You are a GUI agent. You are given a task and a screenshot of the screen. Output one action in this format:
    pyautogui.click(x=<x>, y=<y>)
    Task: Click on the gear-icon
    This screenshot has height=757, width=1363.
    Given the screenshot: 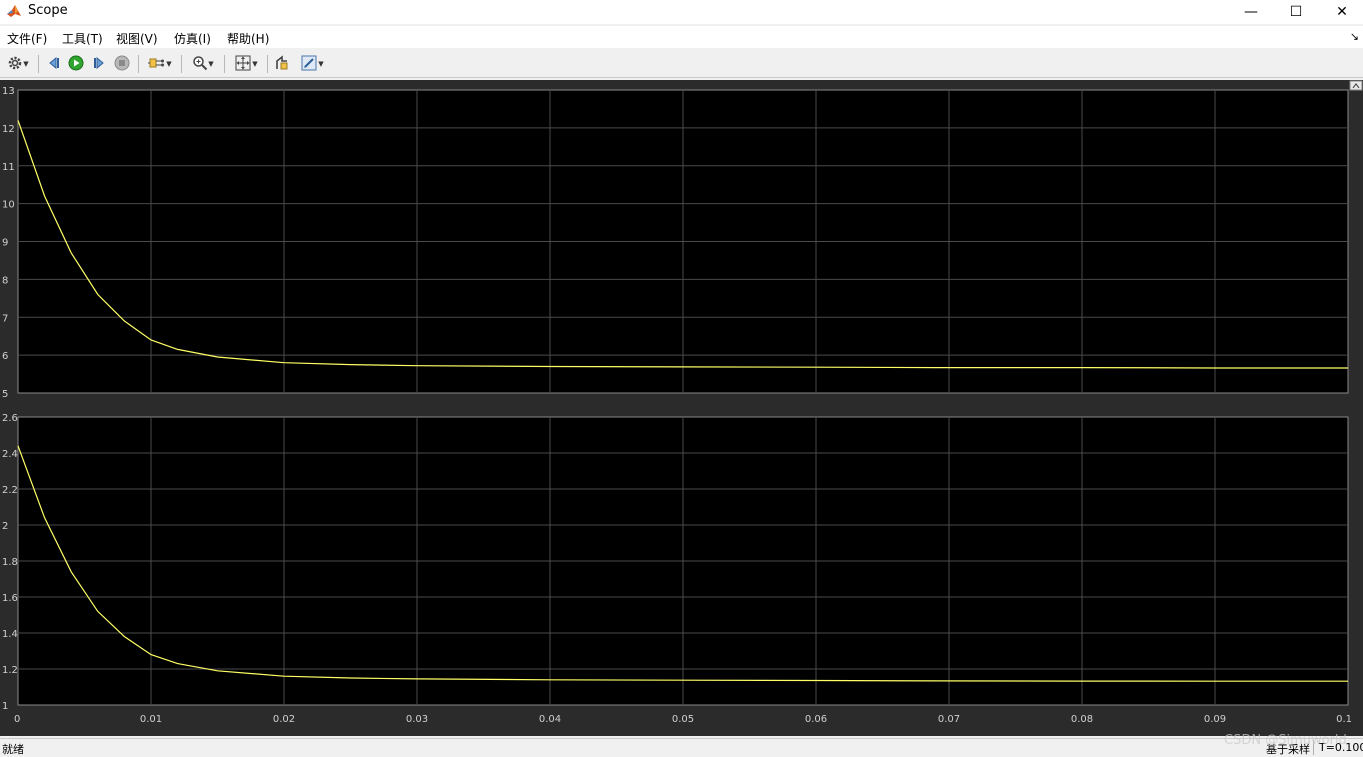 What is the action you would take?
    pyautogui.click(x=15, y=64)
    